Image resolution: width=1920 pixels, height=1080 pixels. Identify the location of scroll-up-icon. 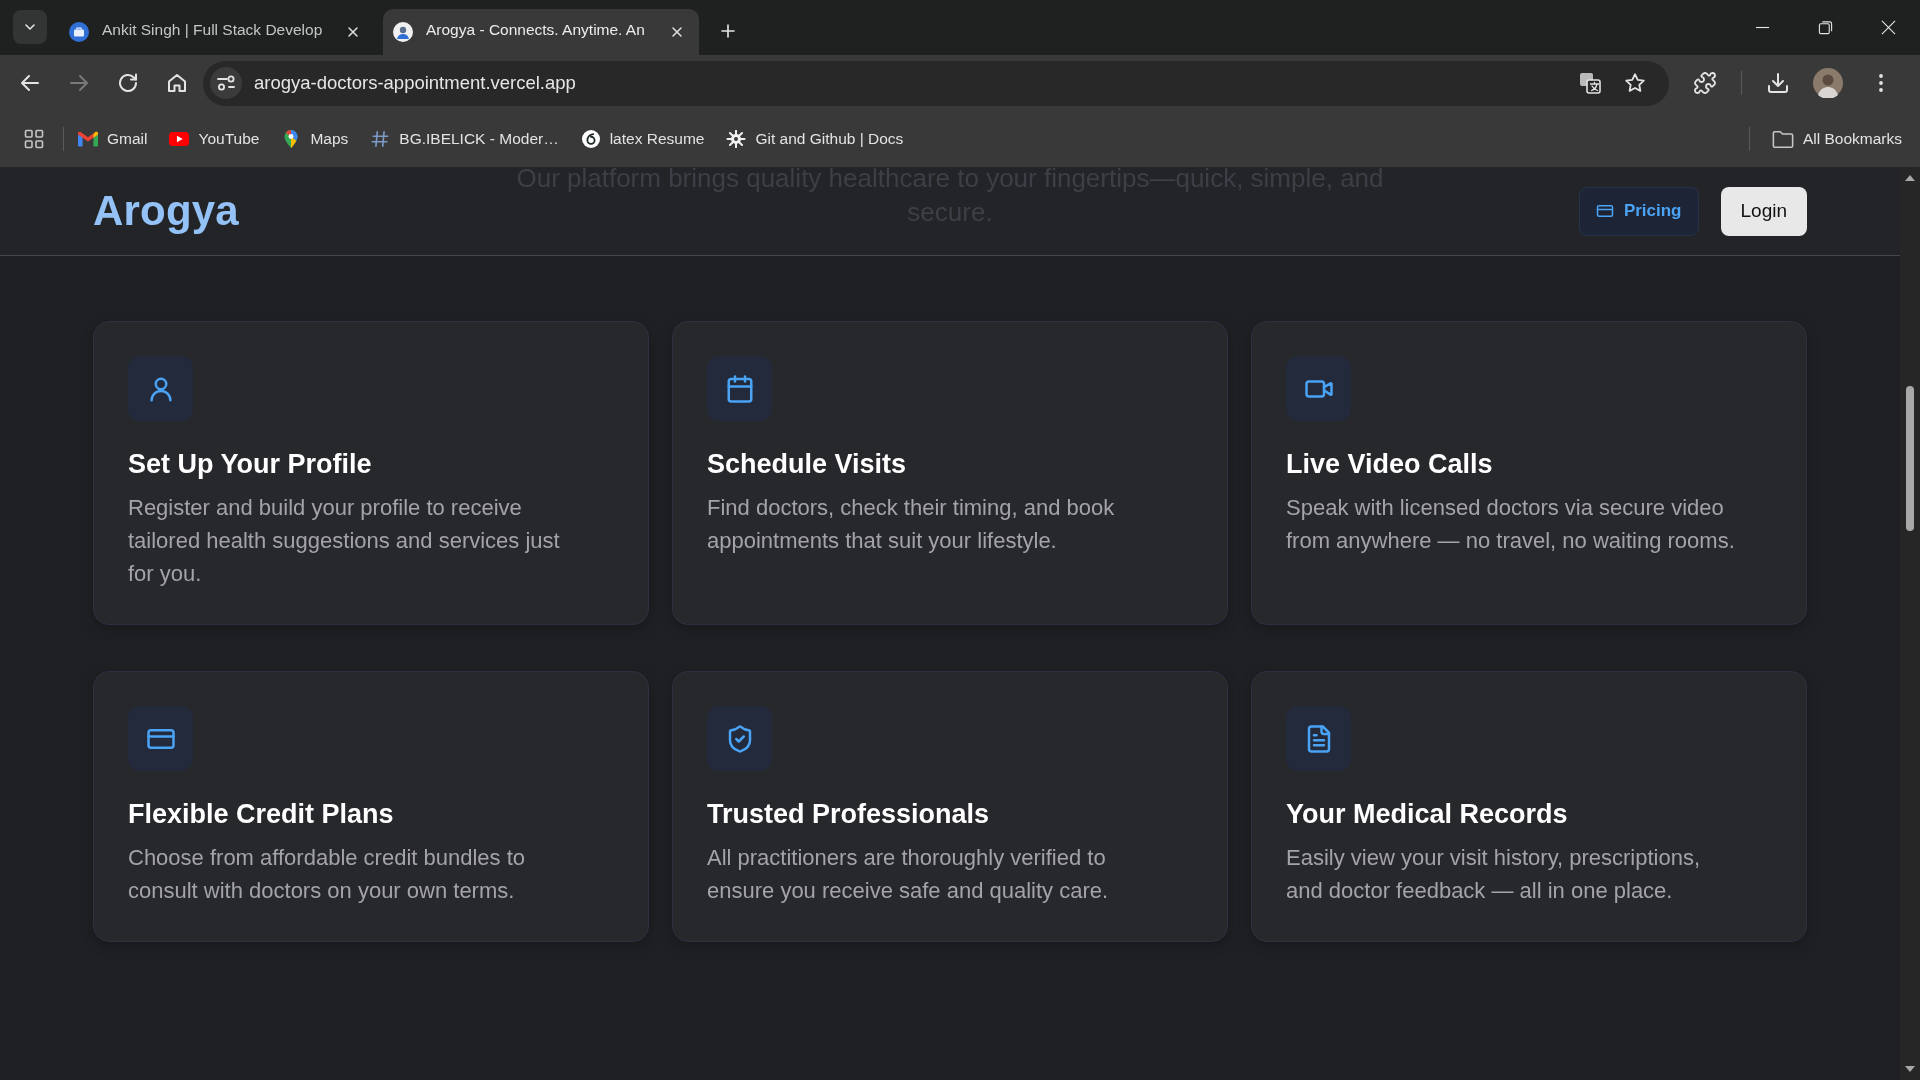
(1910, 178).